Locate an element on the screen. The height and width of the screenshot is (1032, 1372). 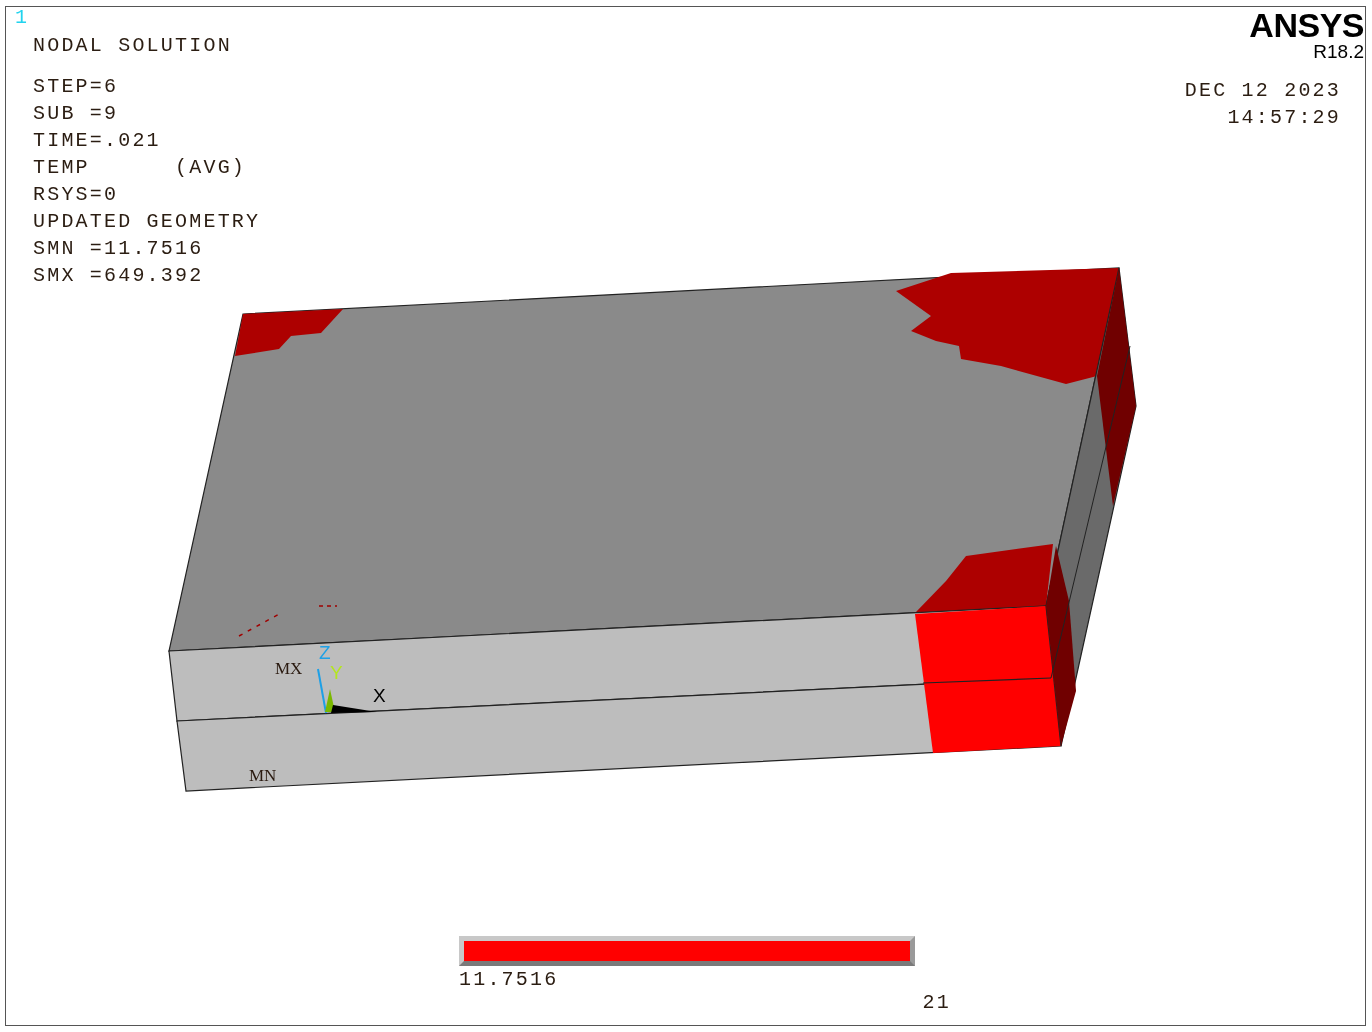
axis-label: Y is located at coordinates (336, 672).